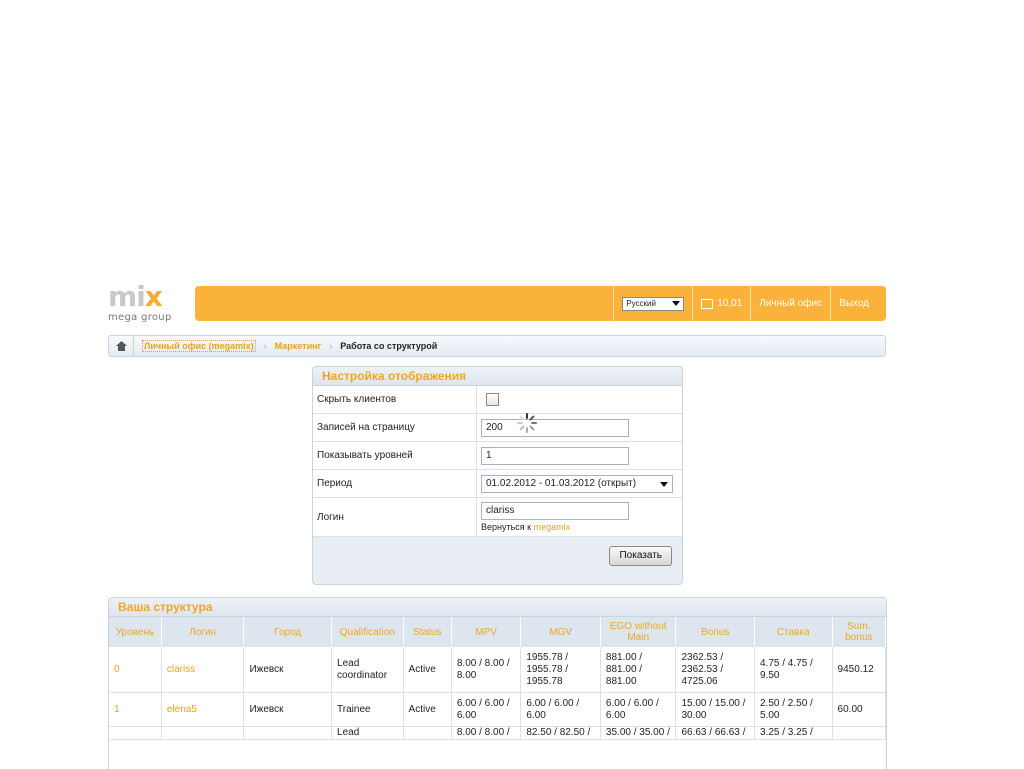 The height and width of the screenshot is (769, 1024). What do you see at coordinates (641, 303) in the screenshot?
I see `language-value: Русский` at bounding box center [641, 303].